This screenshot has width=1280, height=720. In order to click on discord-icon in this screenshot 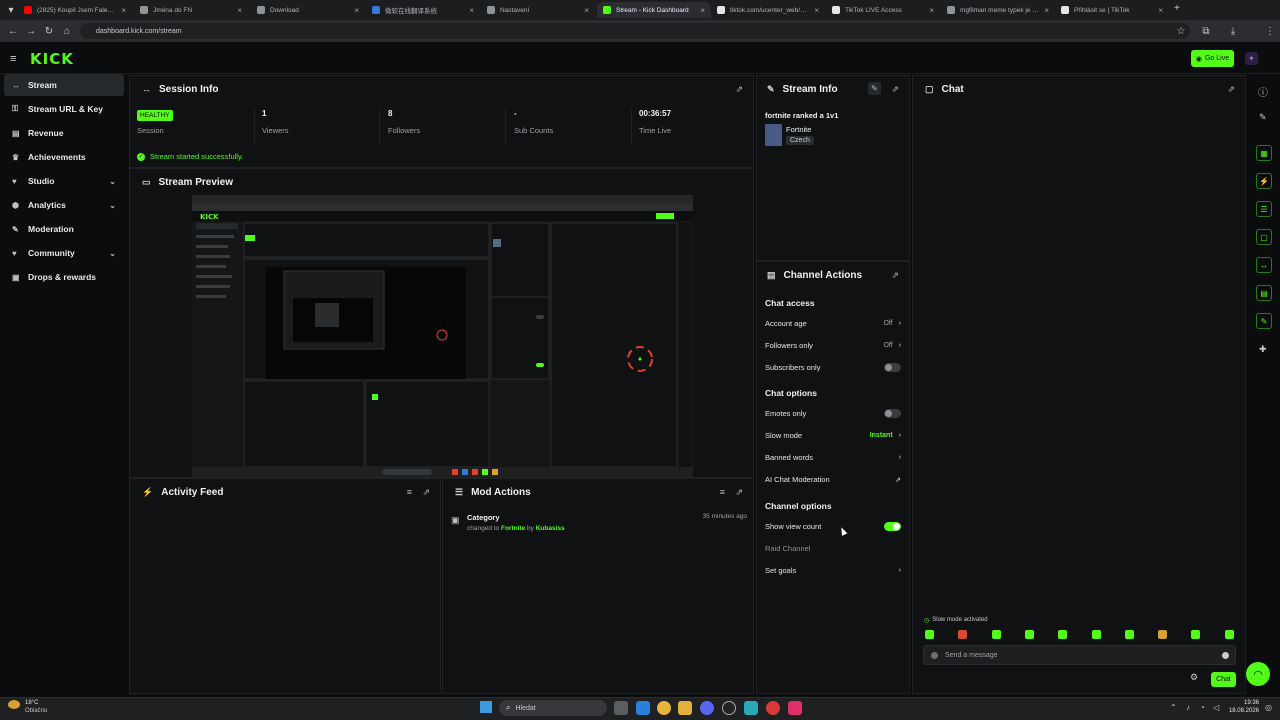, I will do `click(707, 708)`.